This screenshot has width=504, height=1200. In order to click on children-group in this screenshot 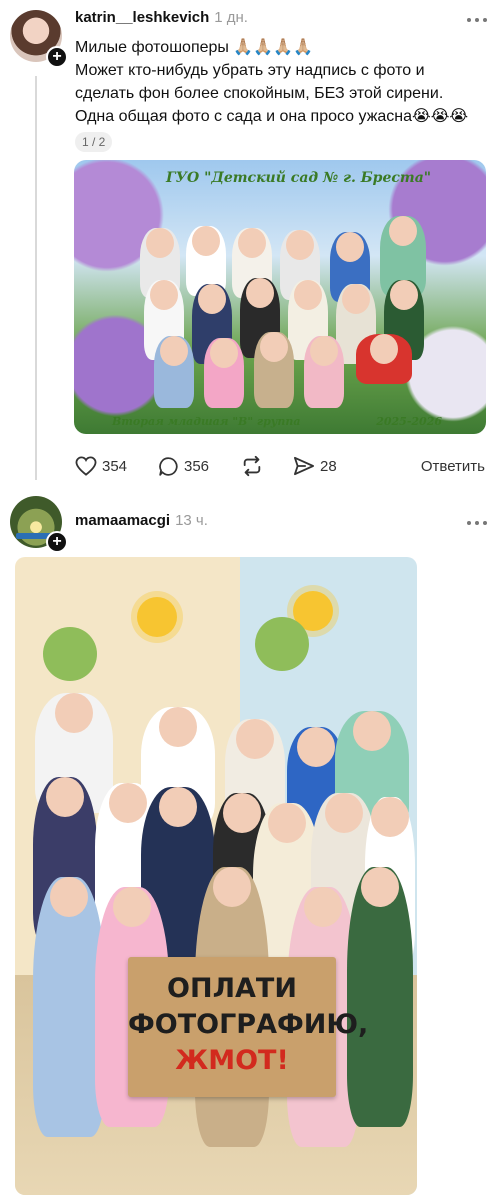, I will do `click(284, 308)`.